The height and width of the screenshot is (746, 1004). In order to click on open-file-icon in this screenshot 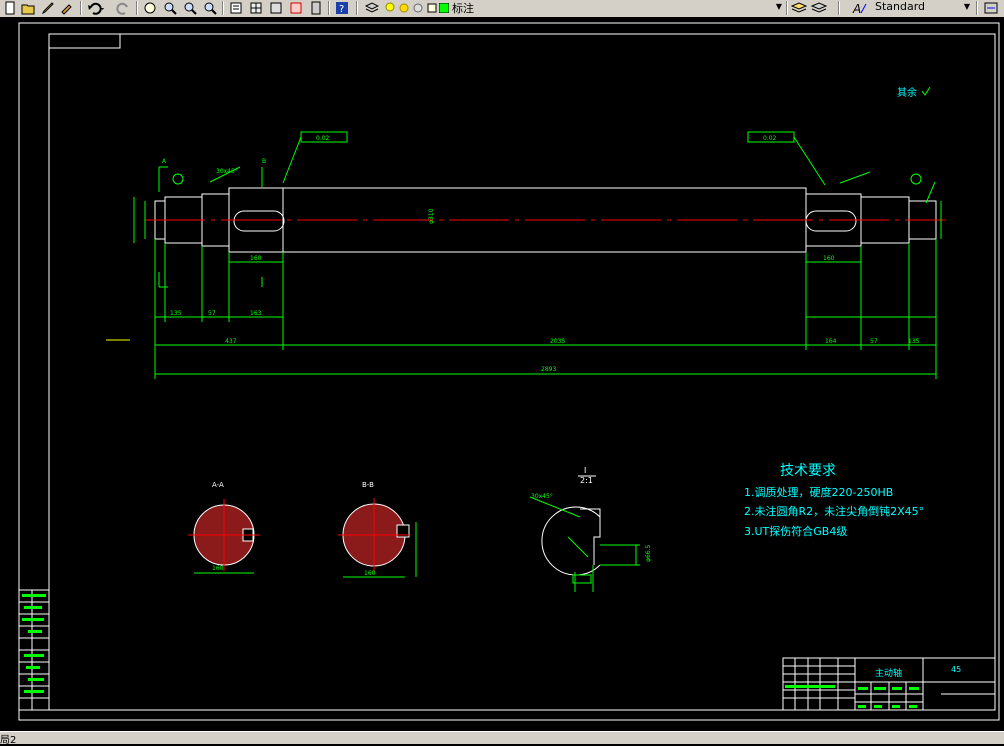, I will do `click(28, 8)`.